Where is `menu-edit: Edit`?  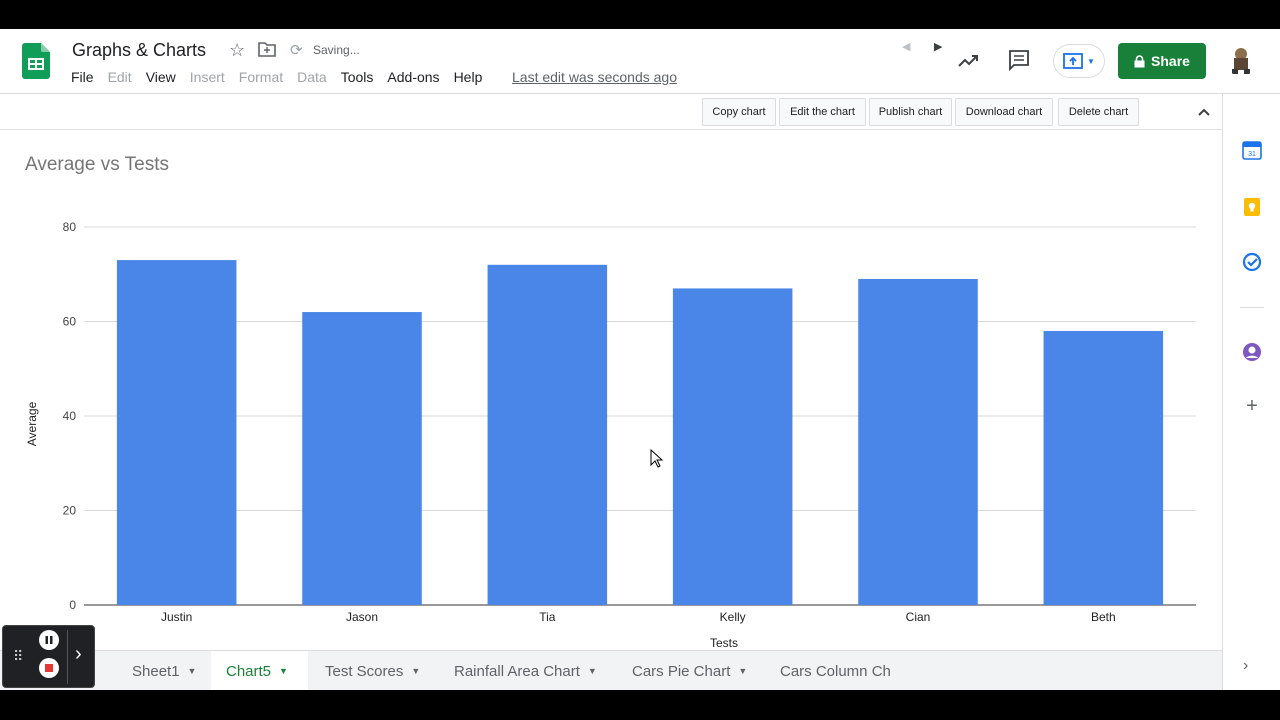
menu-edit: Edit is located at coordinates (123, 77).